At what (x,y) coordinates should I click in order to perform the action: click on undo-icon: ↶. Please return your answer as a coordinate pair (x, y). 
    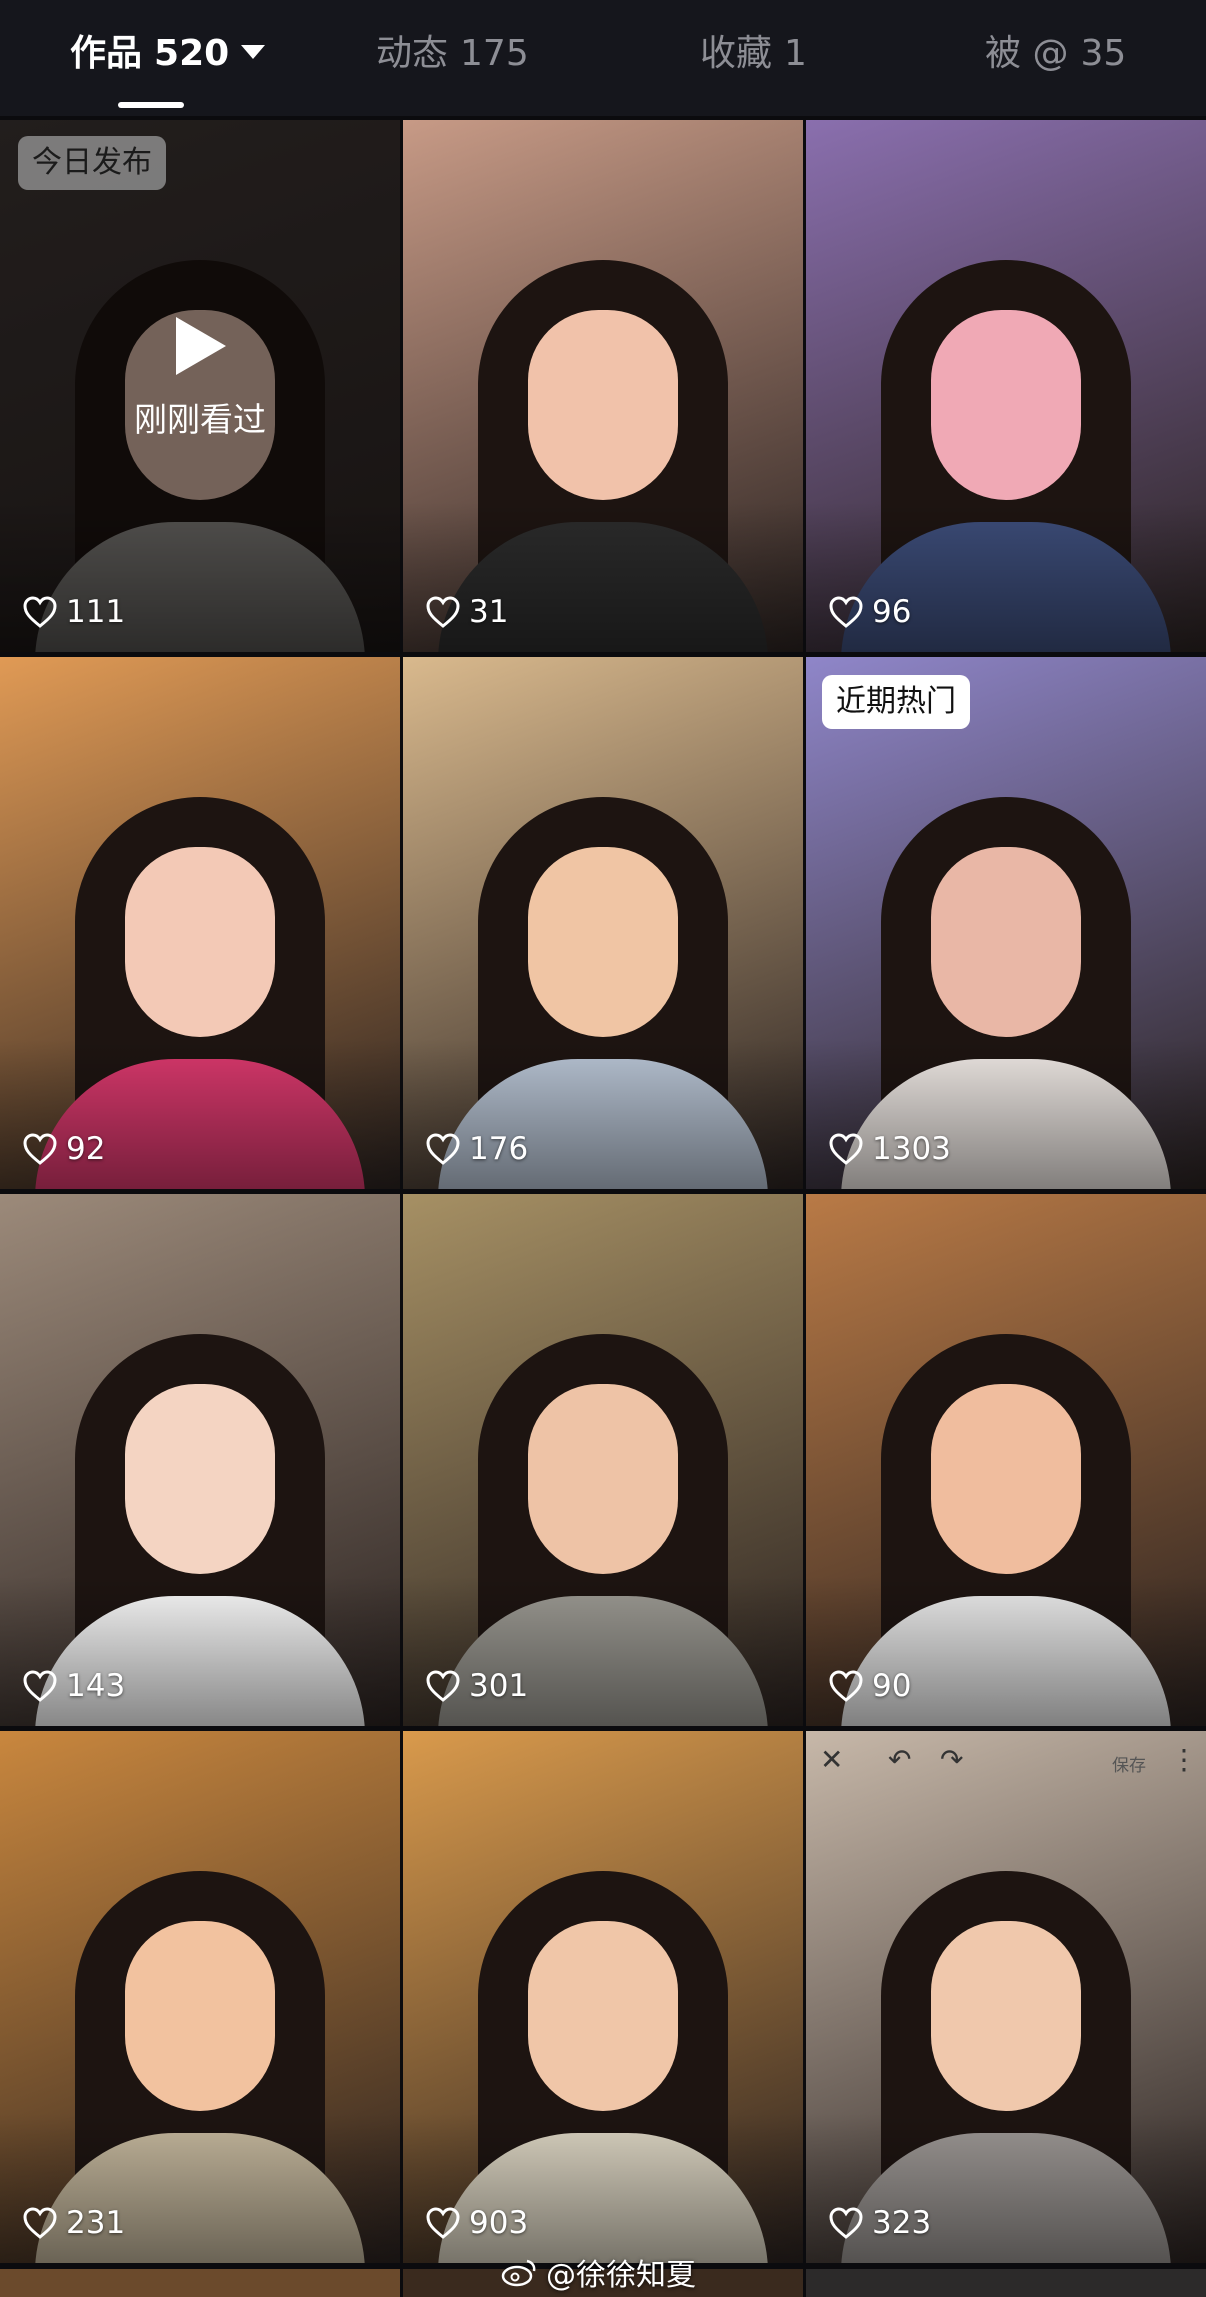
    Looking at the image, I should click on (900, 1759).